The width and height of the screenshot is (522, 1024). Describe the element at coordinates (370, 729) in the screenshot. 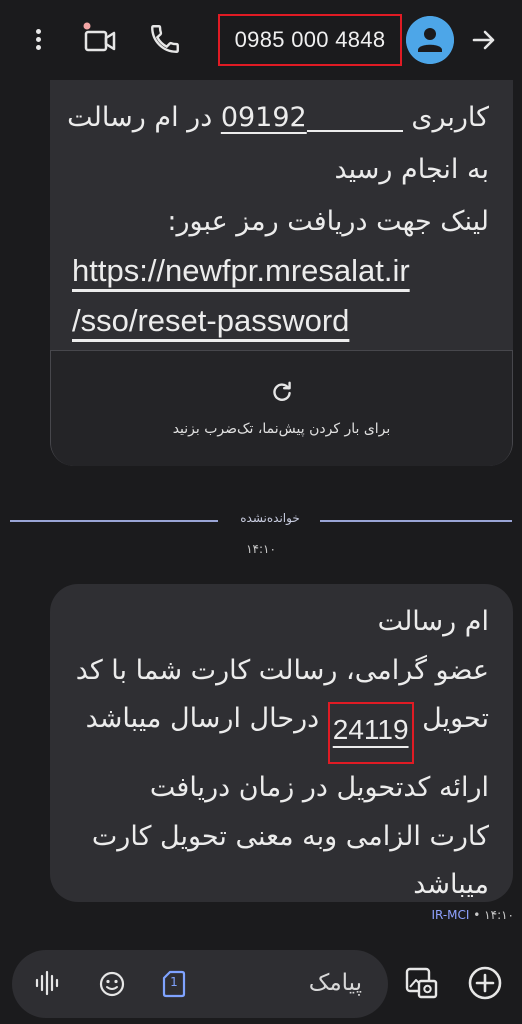

I see `delivery-code-value: 24119` at that location.